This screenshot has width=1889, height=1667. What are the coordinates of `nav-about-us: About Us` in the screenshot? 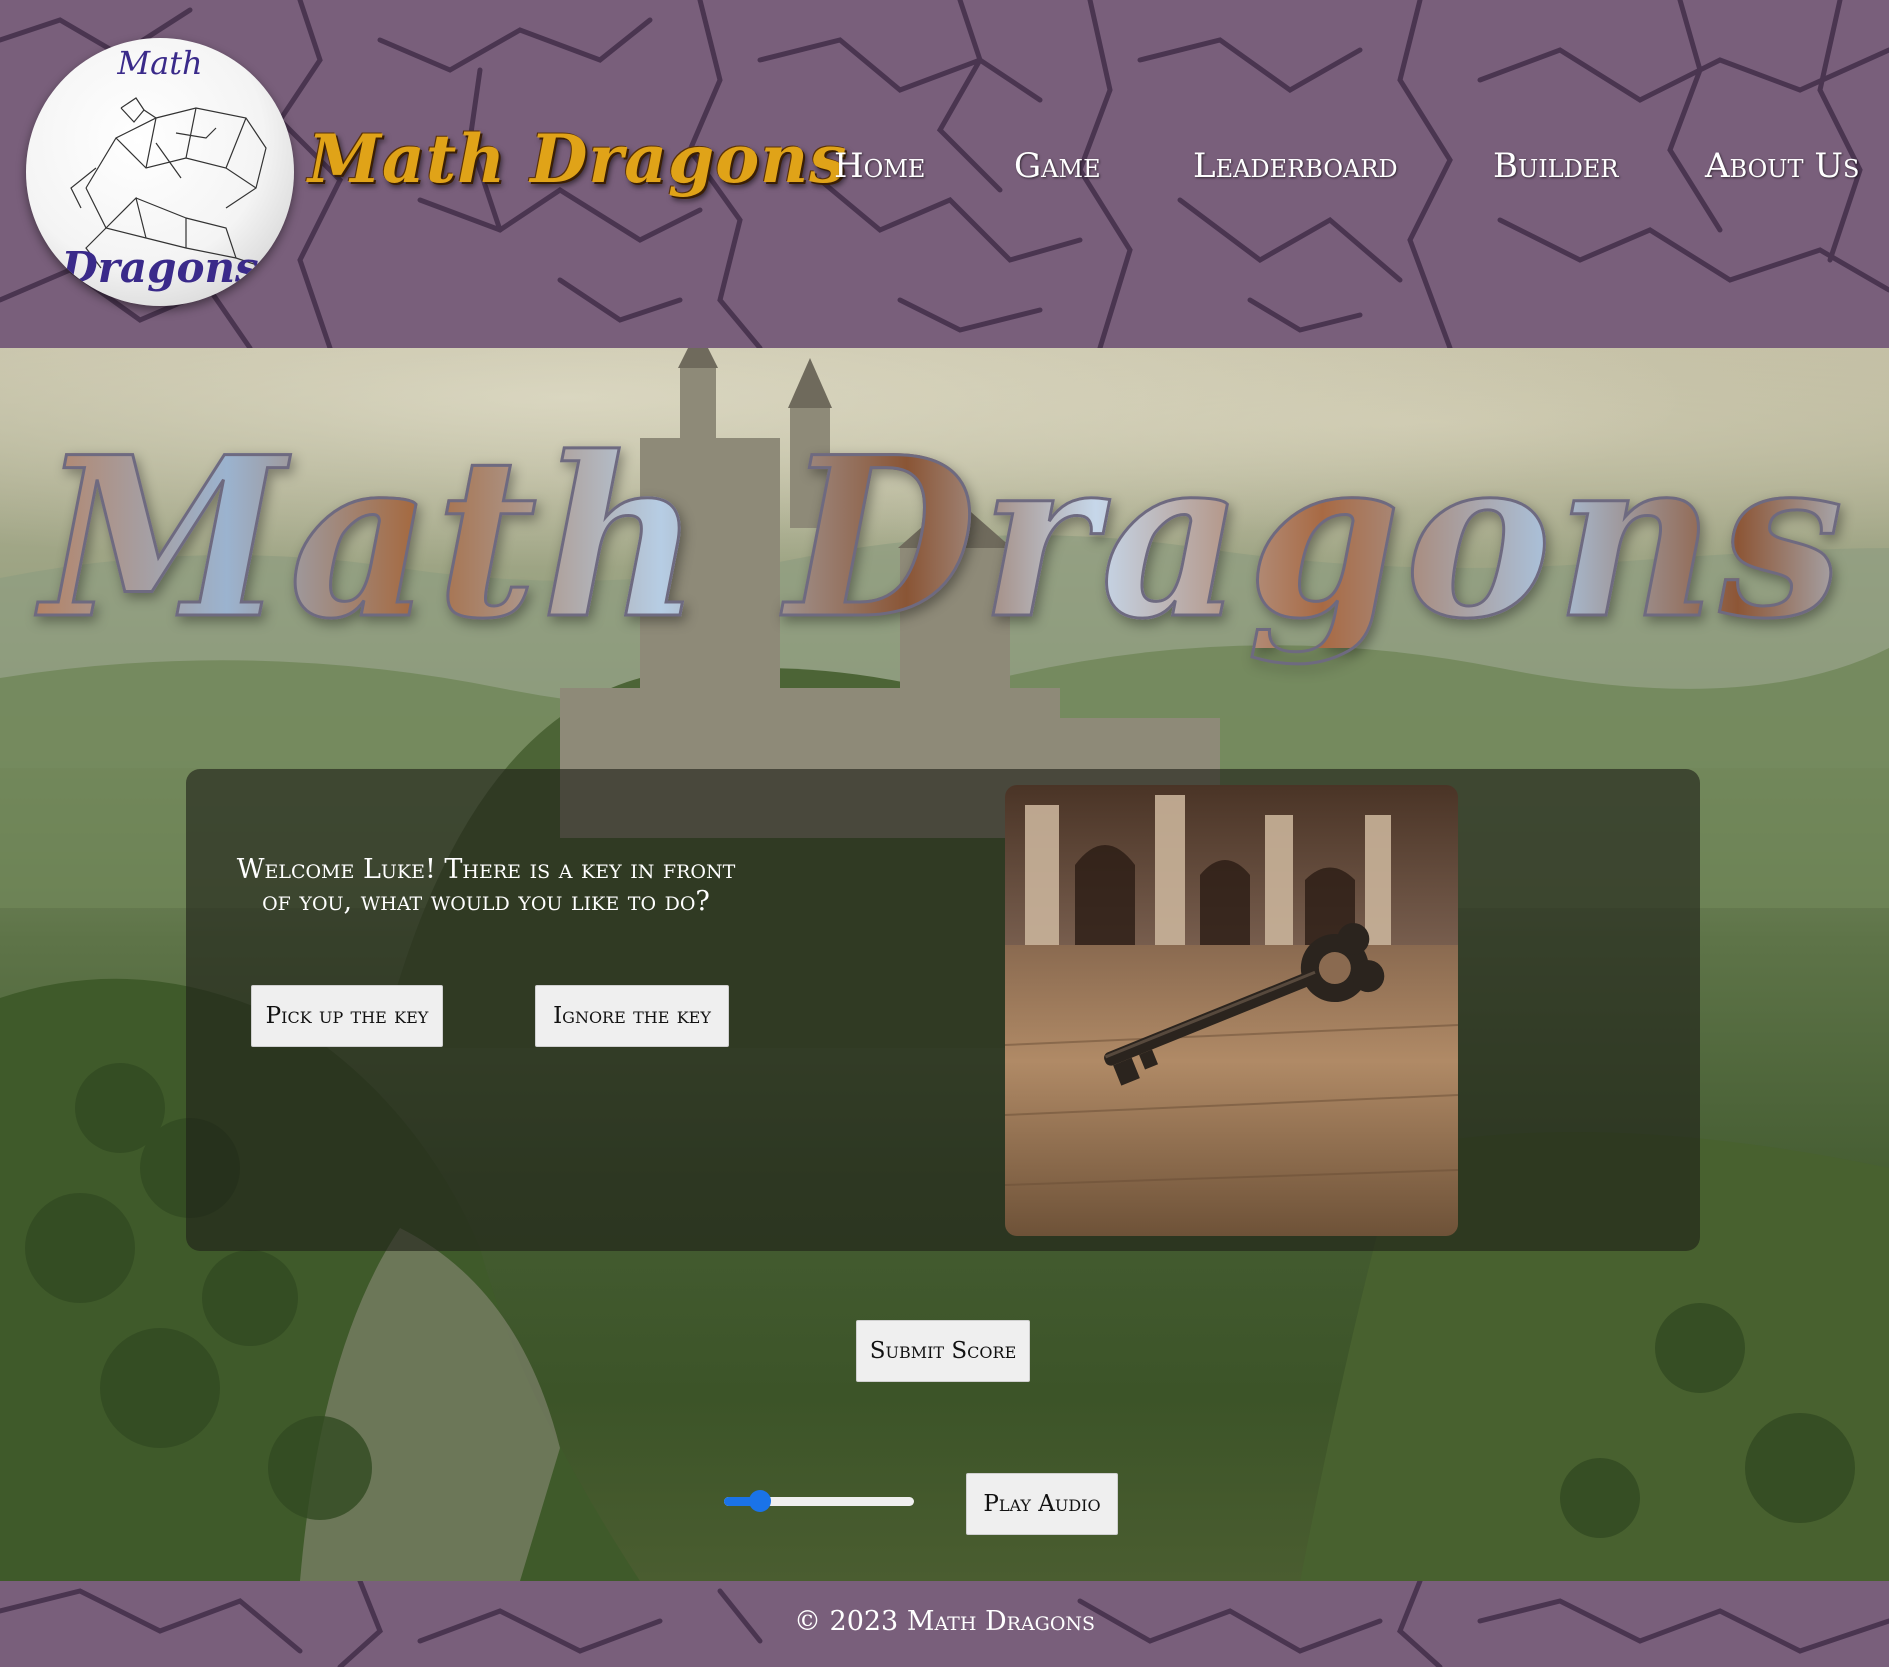 It's located at (1782, 166).